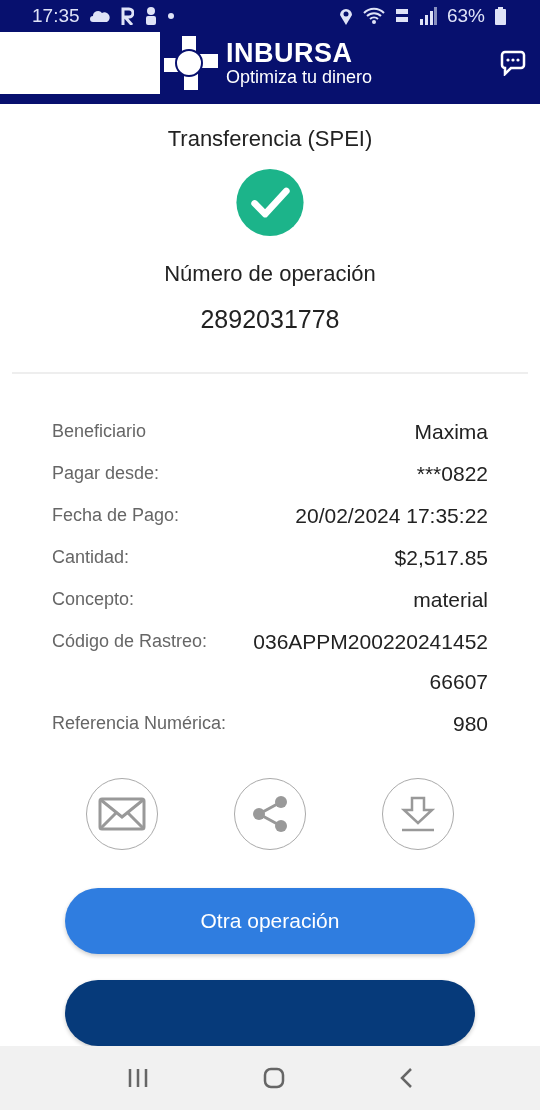  Describe the element at coordinates (91, 557) in the screenshot. I see `detail-label: Cantidad:` at that location.